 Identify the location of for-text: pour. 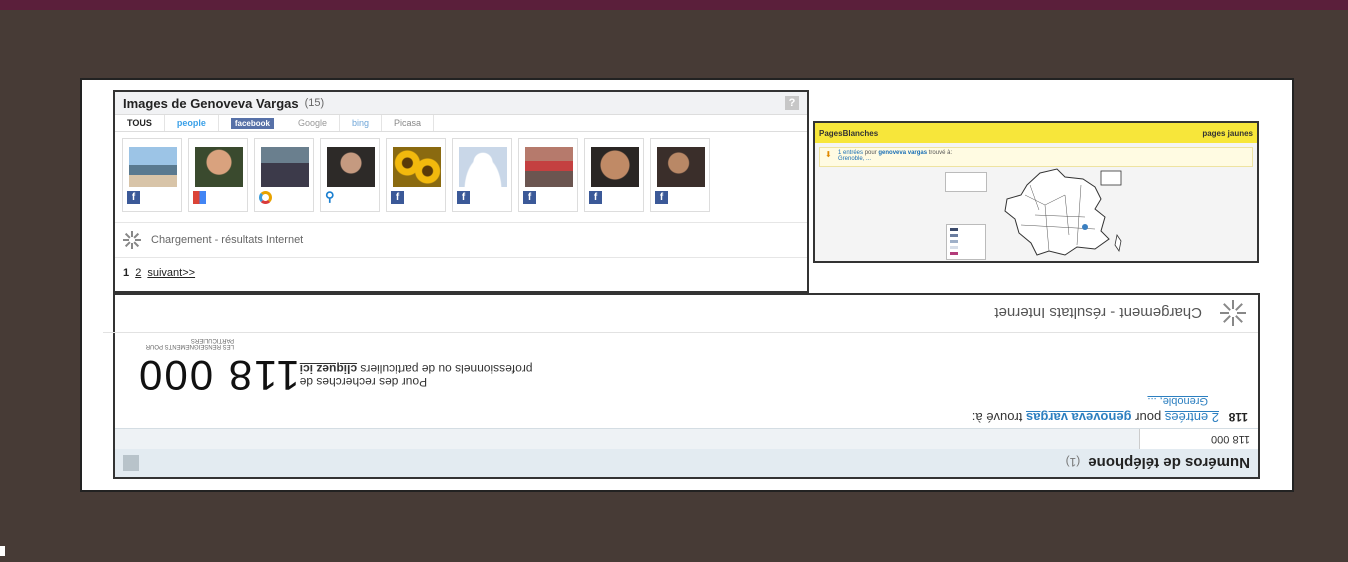
(1148, 417).